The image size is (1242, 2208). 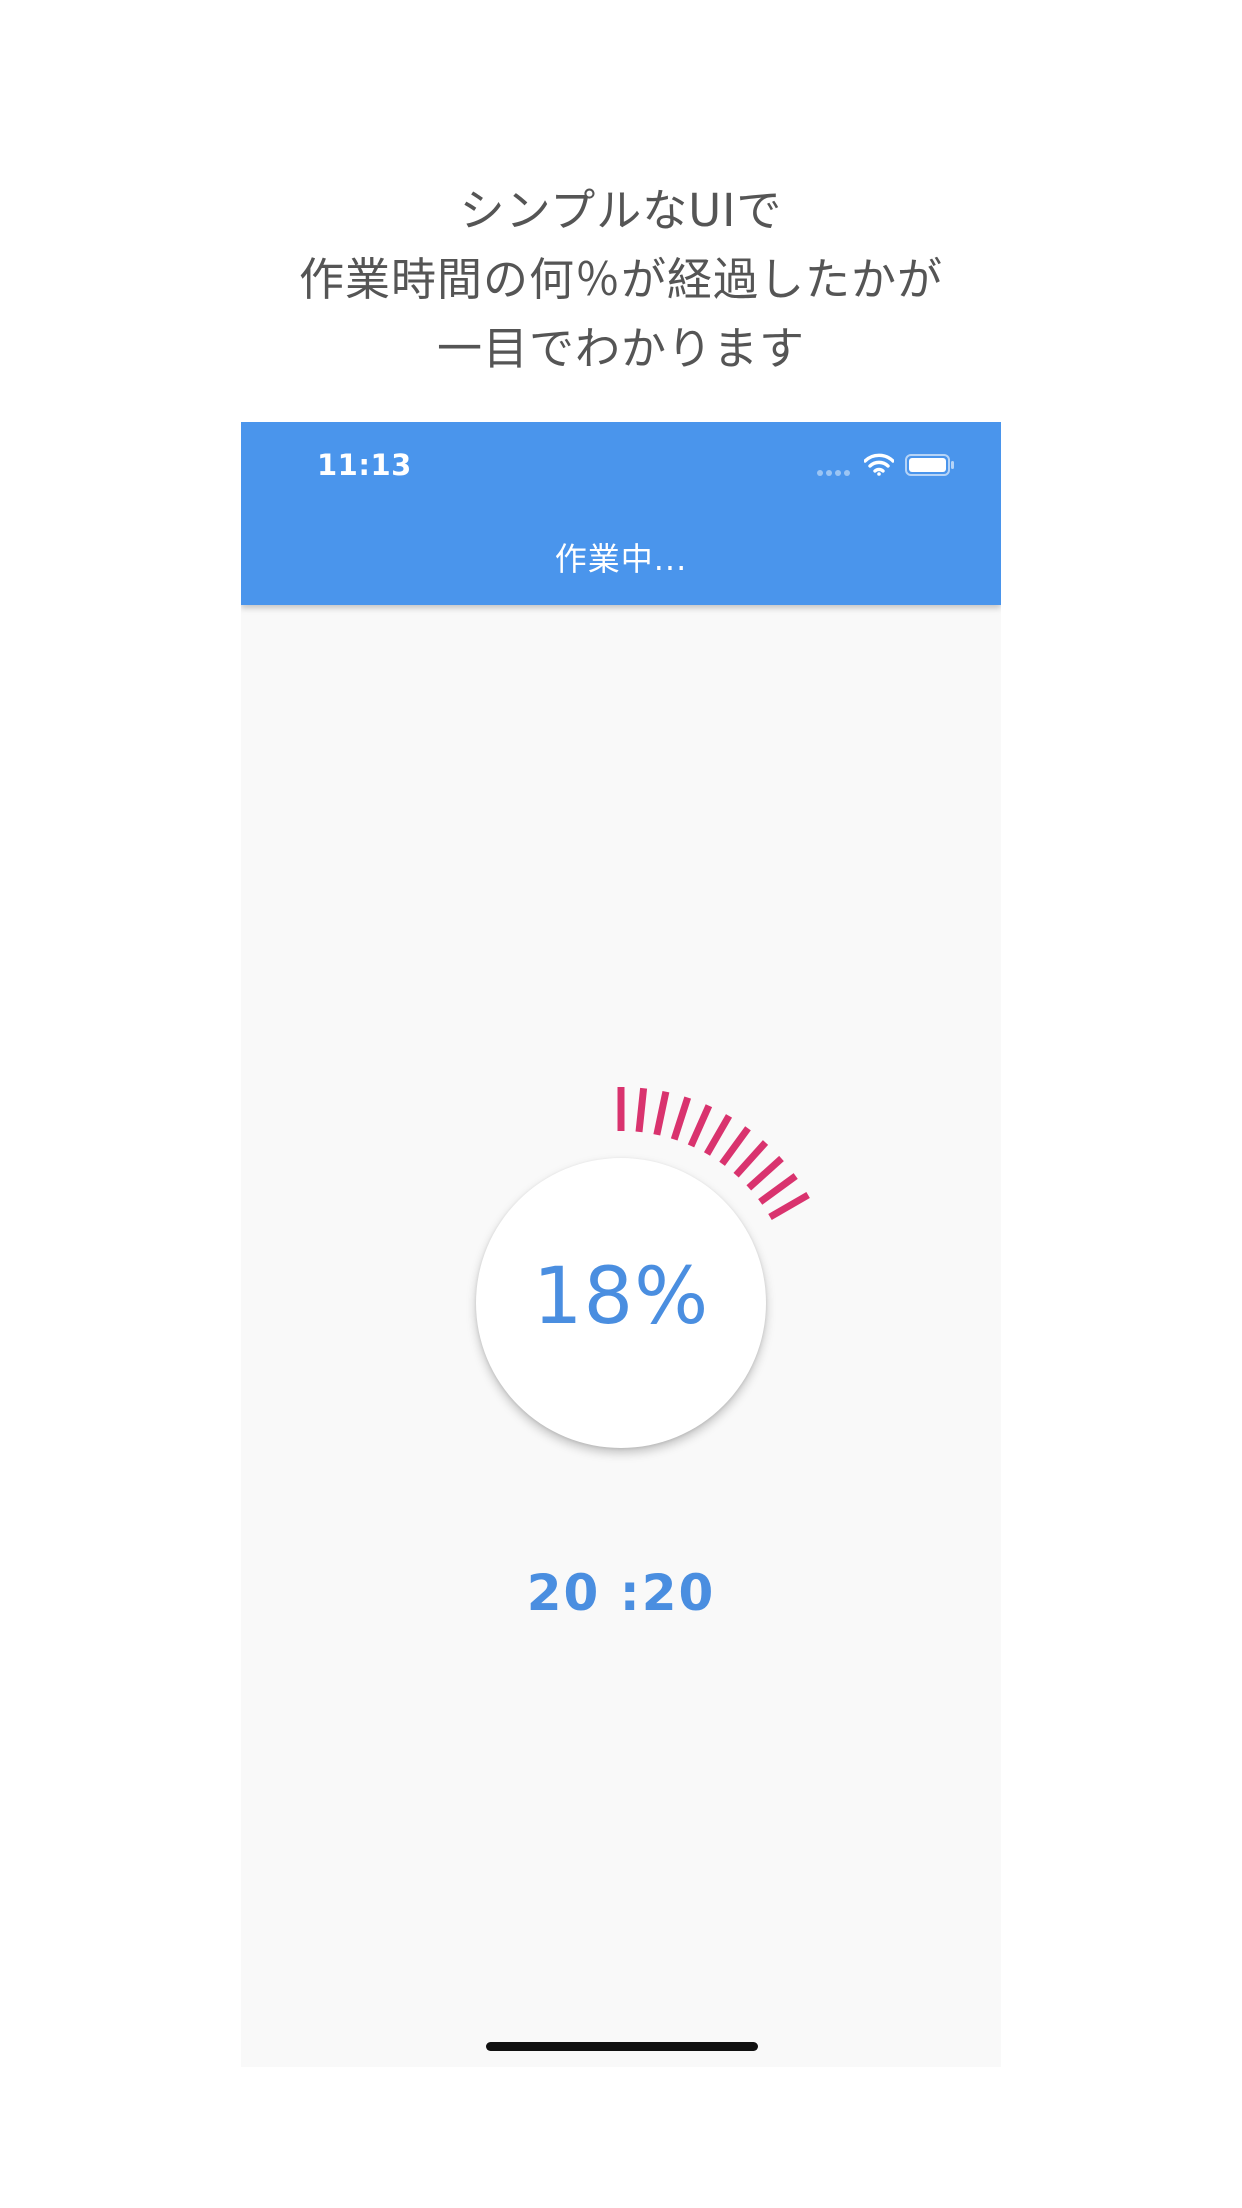 What do you see at coordinates (620, 348) in the screenshot?
I see `caption-line-3: 一目でわかります` at bounding box center [620, 348].